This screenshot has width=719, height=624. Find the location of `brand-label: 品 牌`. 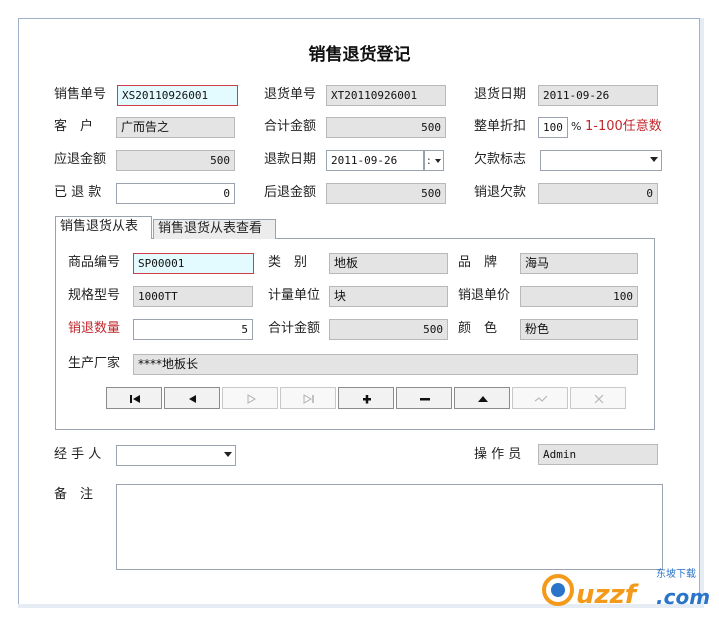

brand-label: 品 牌 is located at coordinates (478, 262).